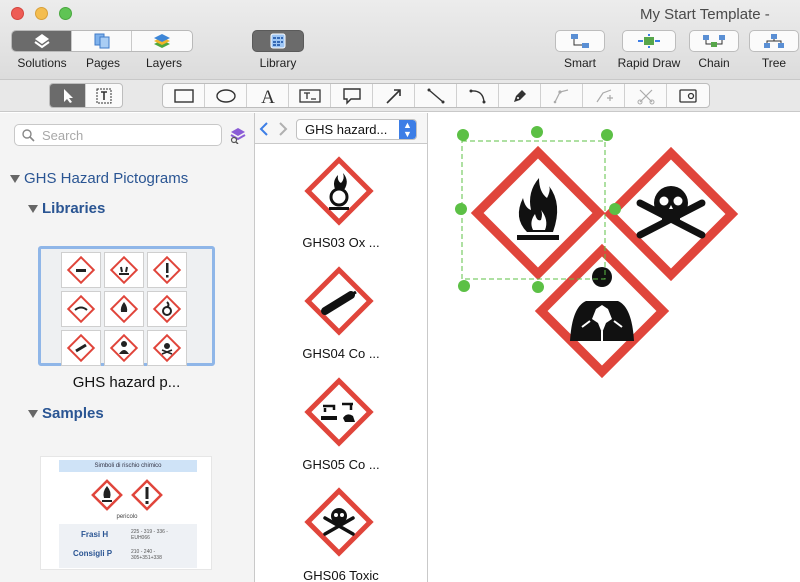 The width and height of the screenshot is (800, 582). What do you see at coordinates (339, 412) in the screenshot?
I see `library-item-ghs05-corrosive` at bounding box center [339, 412].